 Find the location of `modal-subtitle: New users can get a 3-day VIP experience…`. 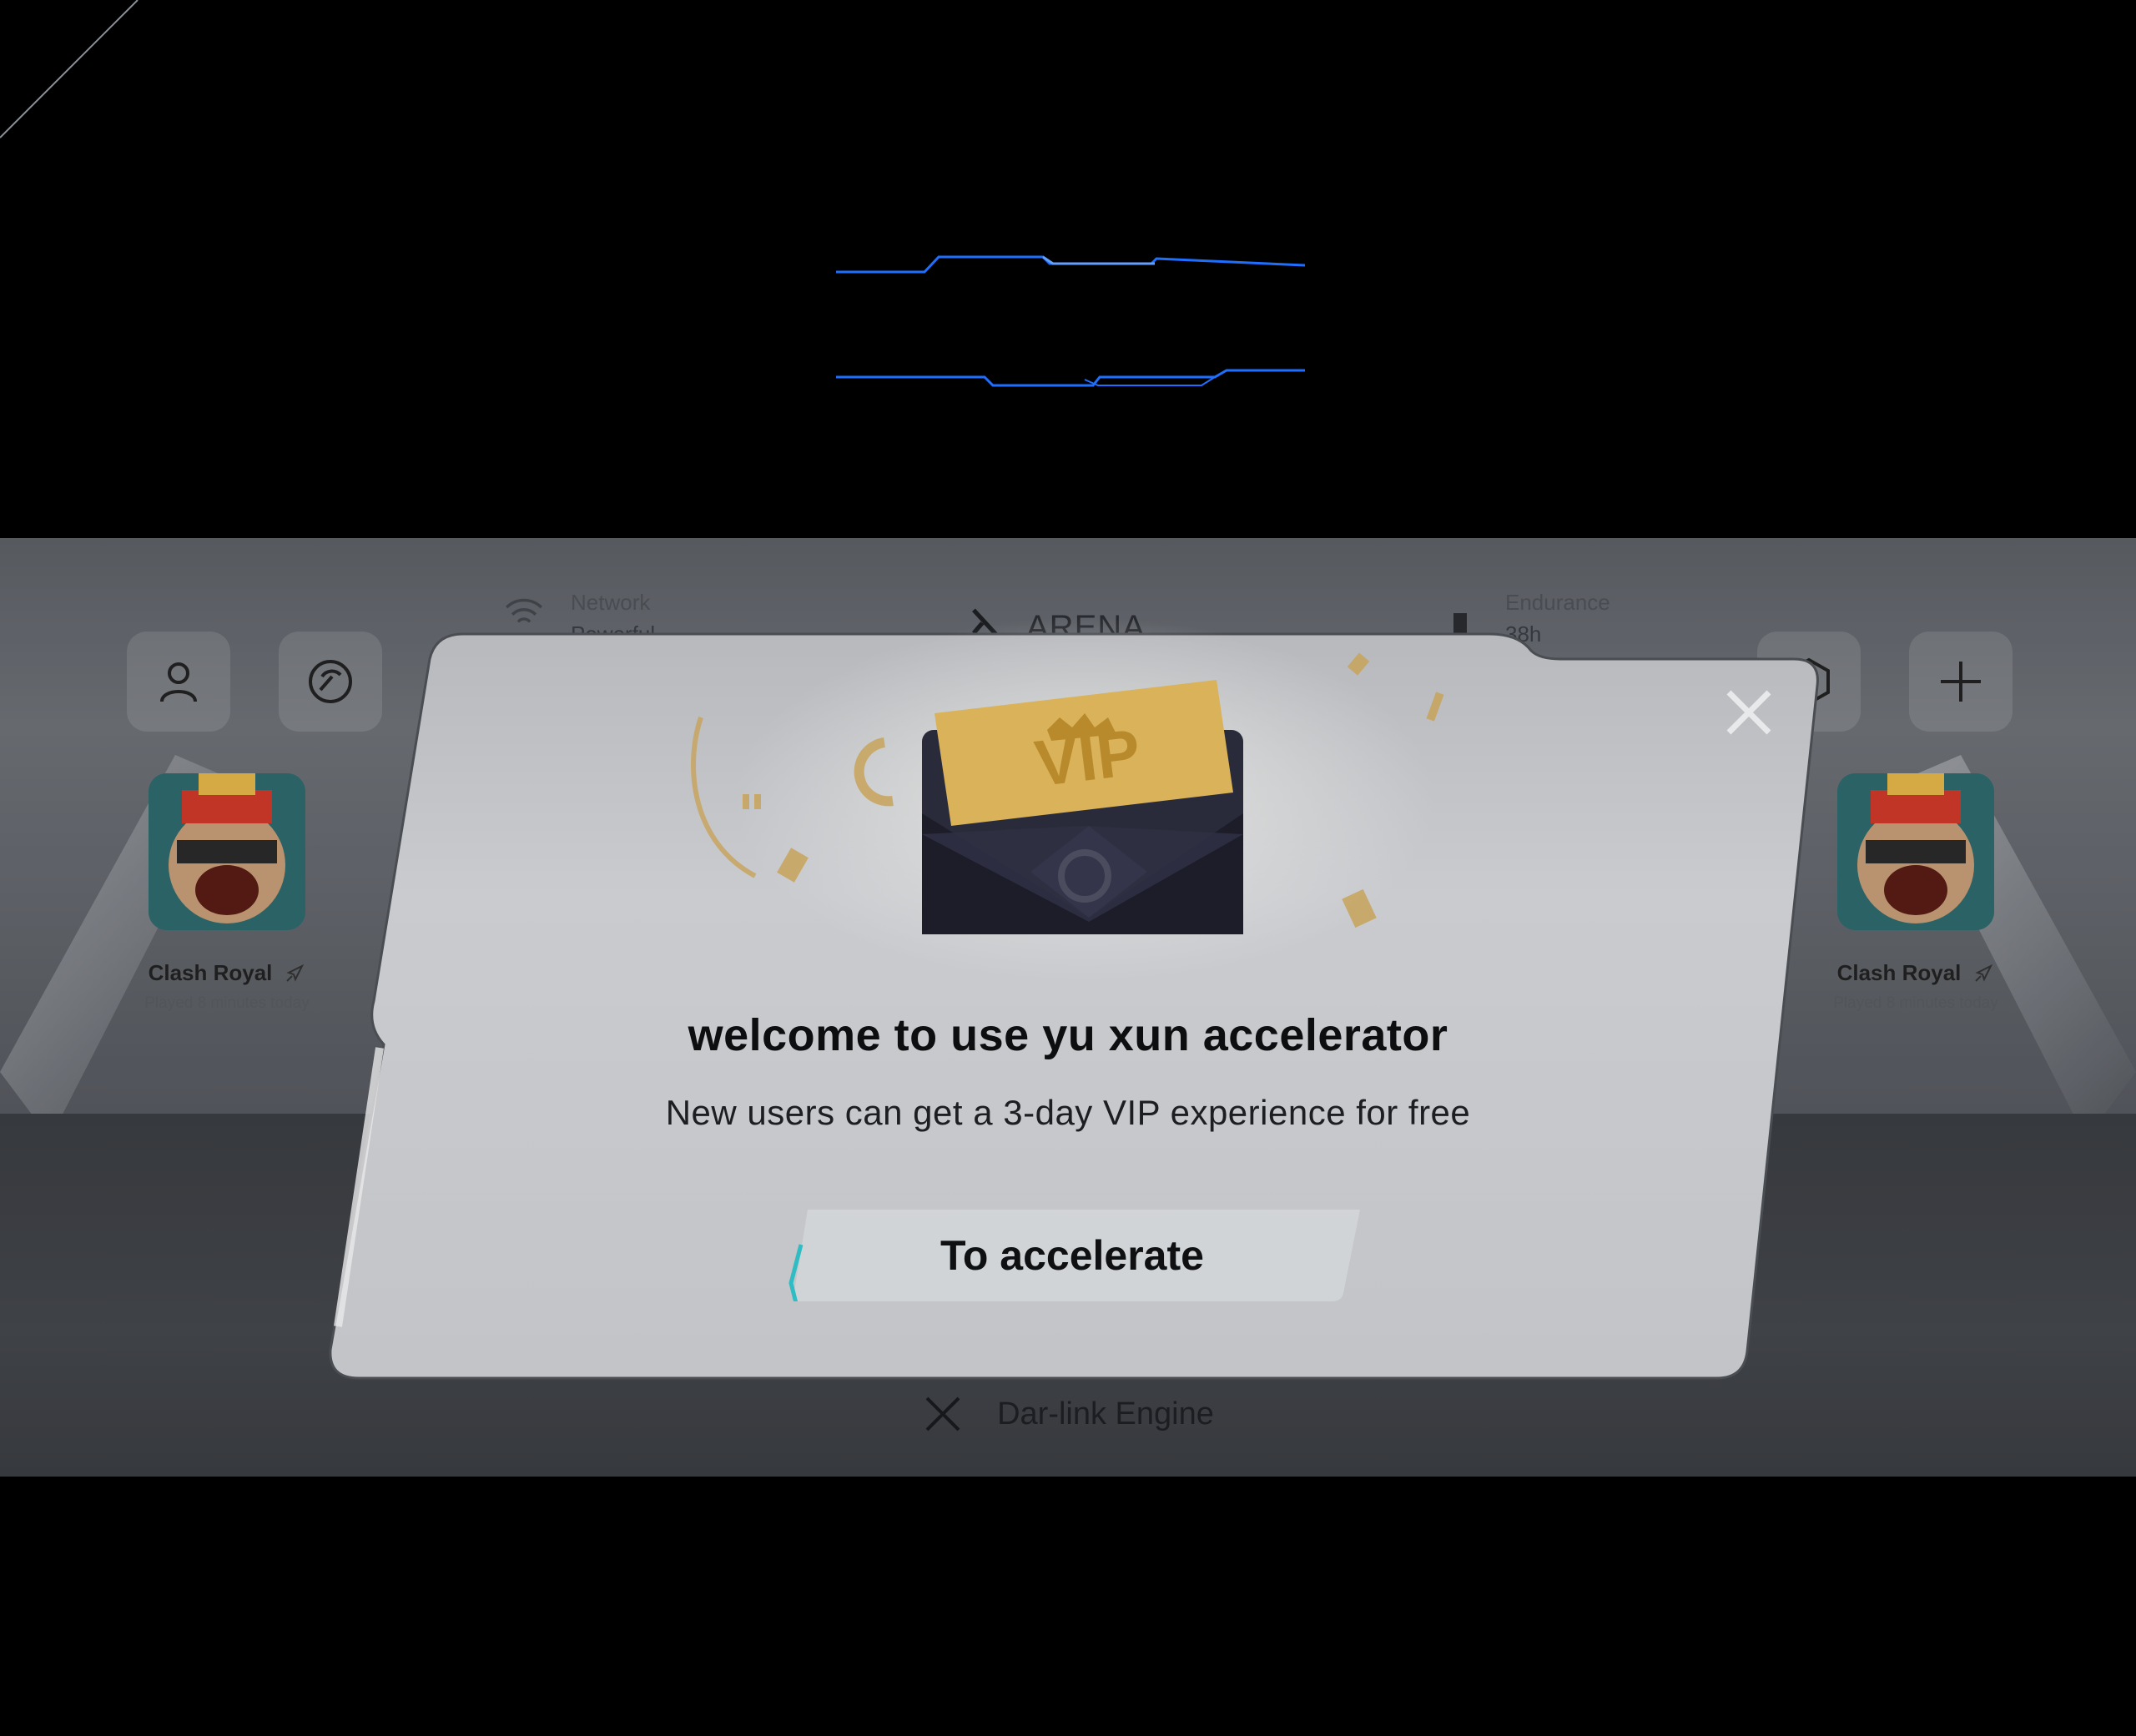

modal-subtitle: New users can get a 3-day VIP experience… is located at coordinates (1068, 1112).